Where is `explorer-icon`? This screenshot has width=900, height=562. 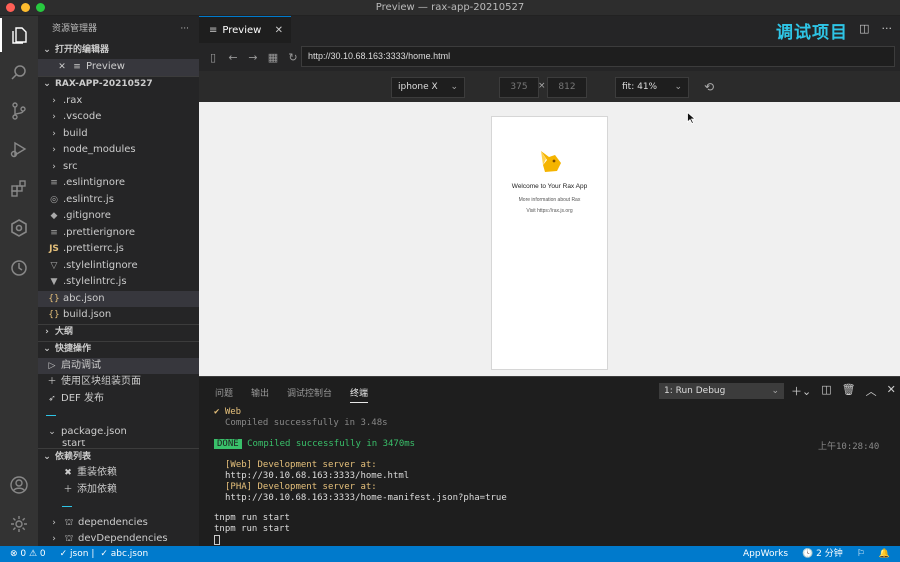 explorer-icon is located at coordinates (19, 35).